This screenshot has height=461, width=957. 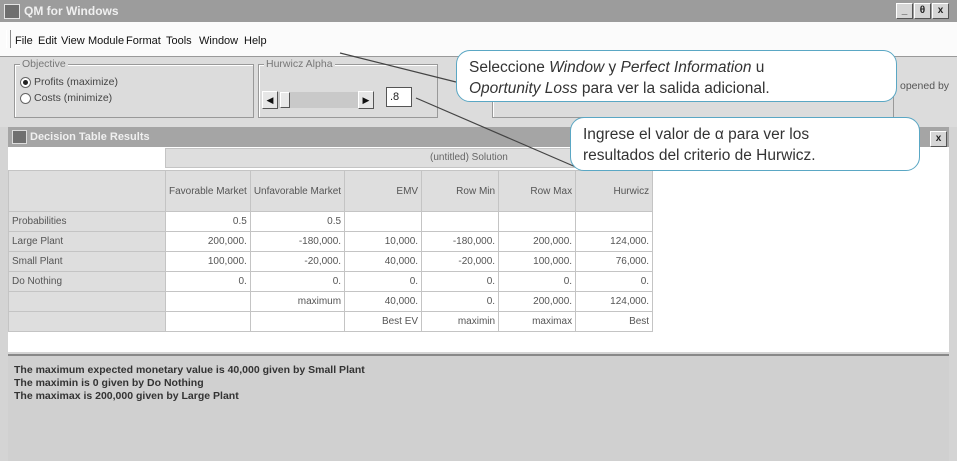 What do you see at coordinates (699, 155) in the screenshot?
I see `callout2-line-2: resultados del criterio de Hurwicz.` at bounding box center [699, 155].